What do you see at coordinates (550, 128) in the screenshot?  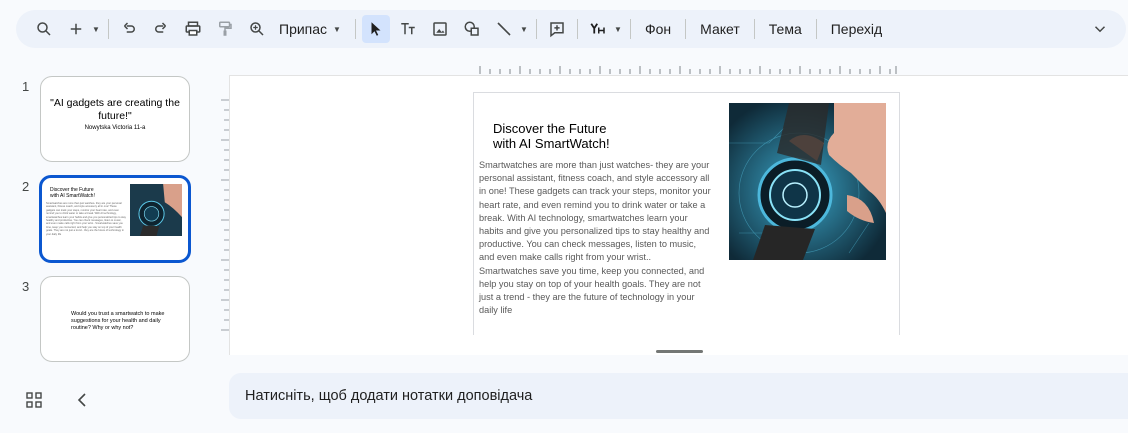 I see `slide-title-line-1: Discover the Future` at bounding box center [550, 128].